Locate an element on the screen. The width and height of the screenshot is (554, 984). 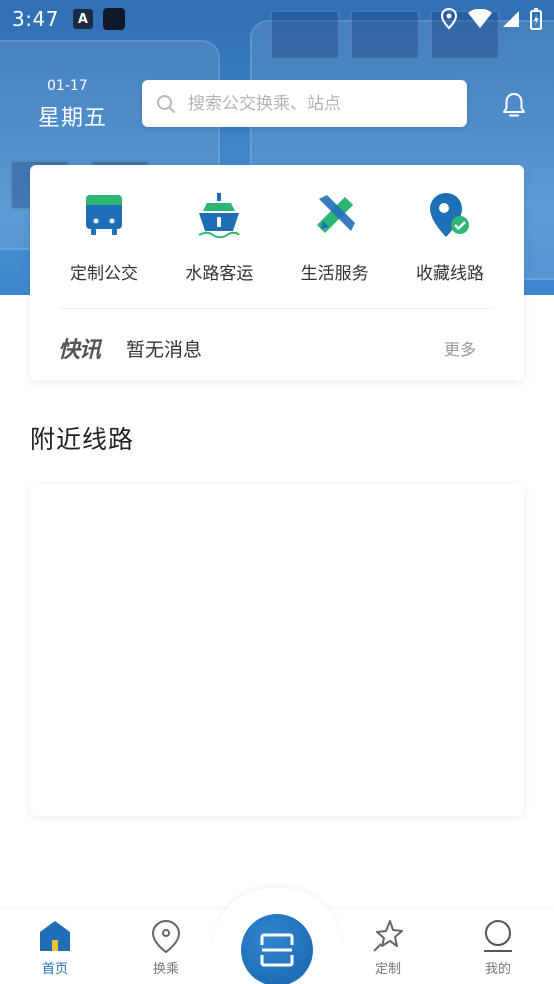
service-life: 生活服务 is located at coordinates (335, 237).